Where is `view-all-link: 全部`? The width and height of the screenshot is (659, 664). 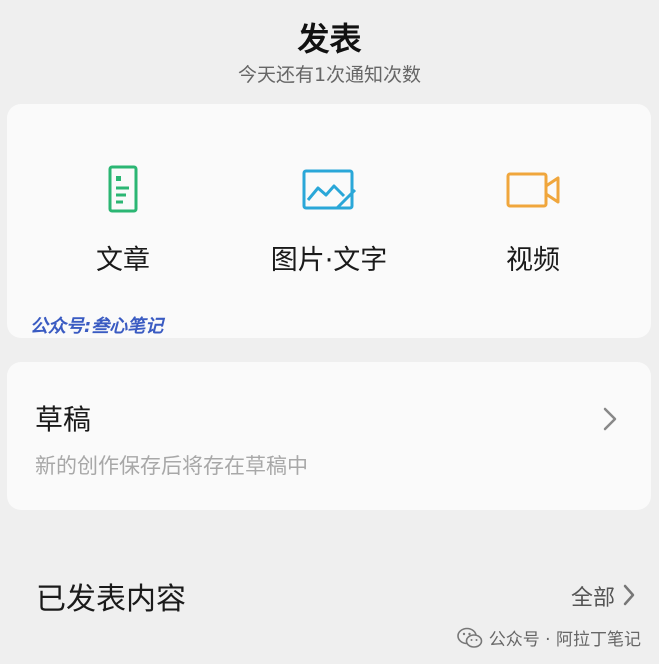
view-all-link: 全部 is located at coordinates (593, 596).